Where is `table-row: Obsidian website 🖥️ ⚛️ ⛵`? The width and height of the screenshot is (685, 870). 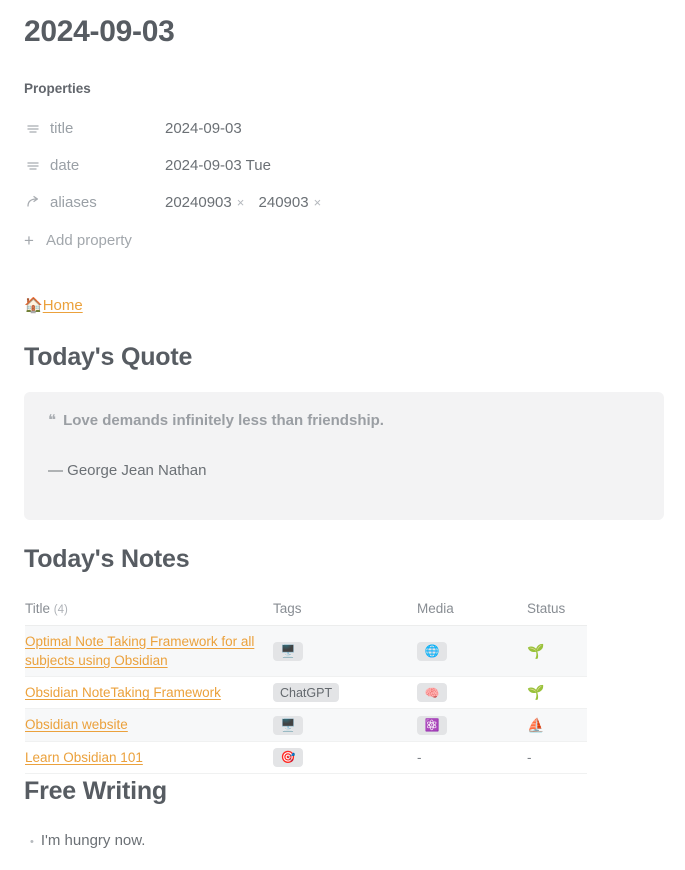
table-row: Obsidian website 🖥️ ⚛️ ⛵ is located at coordinates (306, 725).